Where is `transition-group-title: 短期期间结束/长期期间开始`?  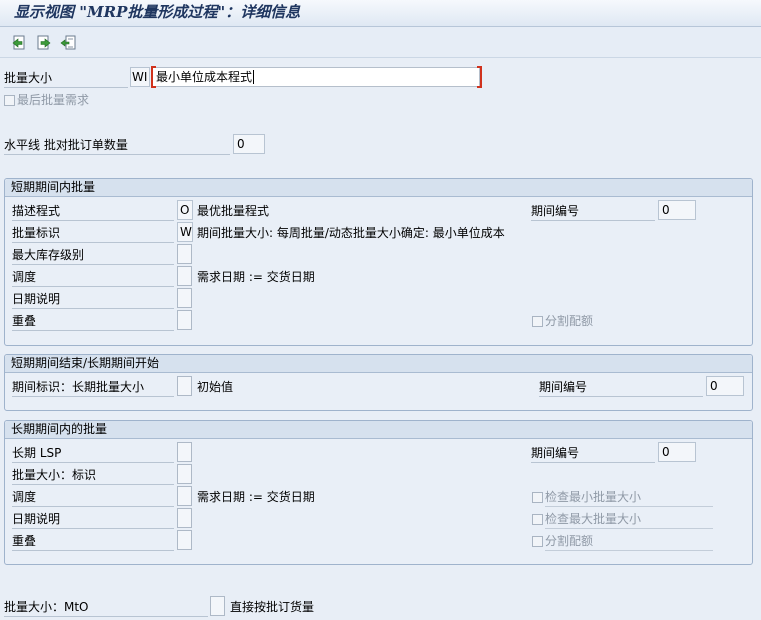 transition-group-title: 短期期间结束/长期期间开始 is located at coordinates (378, 364).